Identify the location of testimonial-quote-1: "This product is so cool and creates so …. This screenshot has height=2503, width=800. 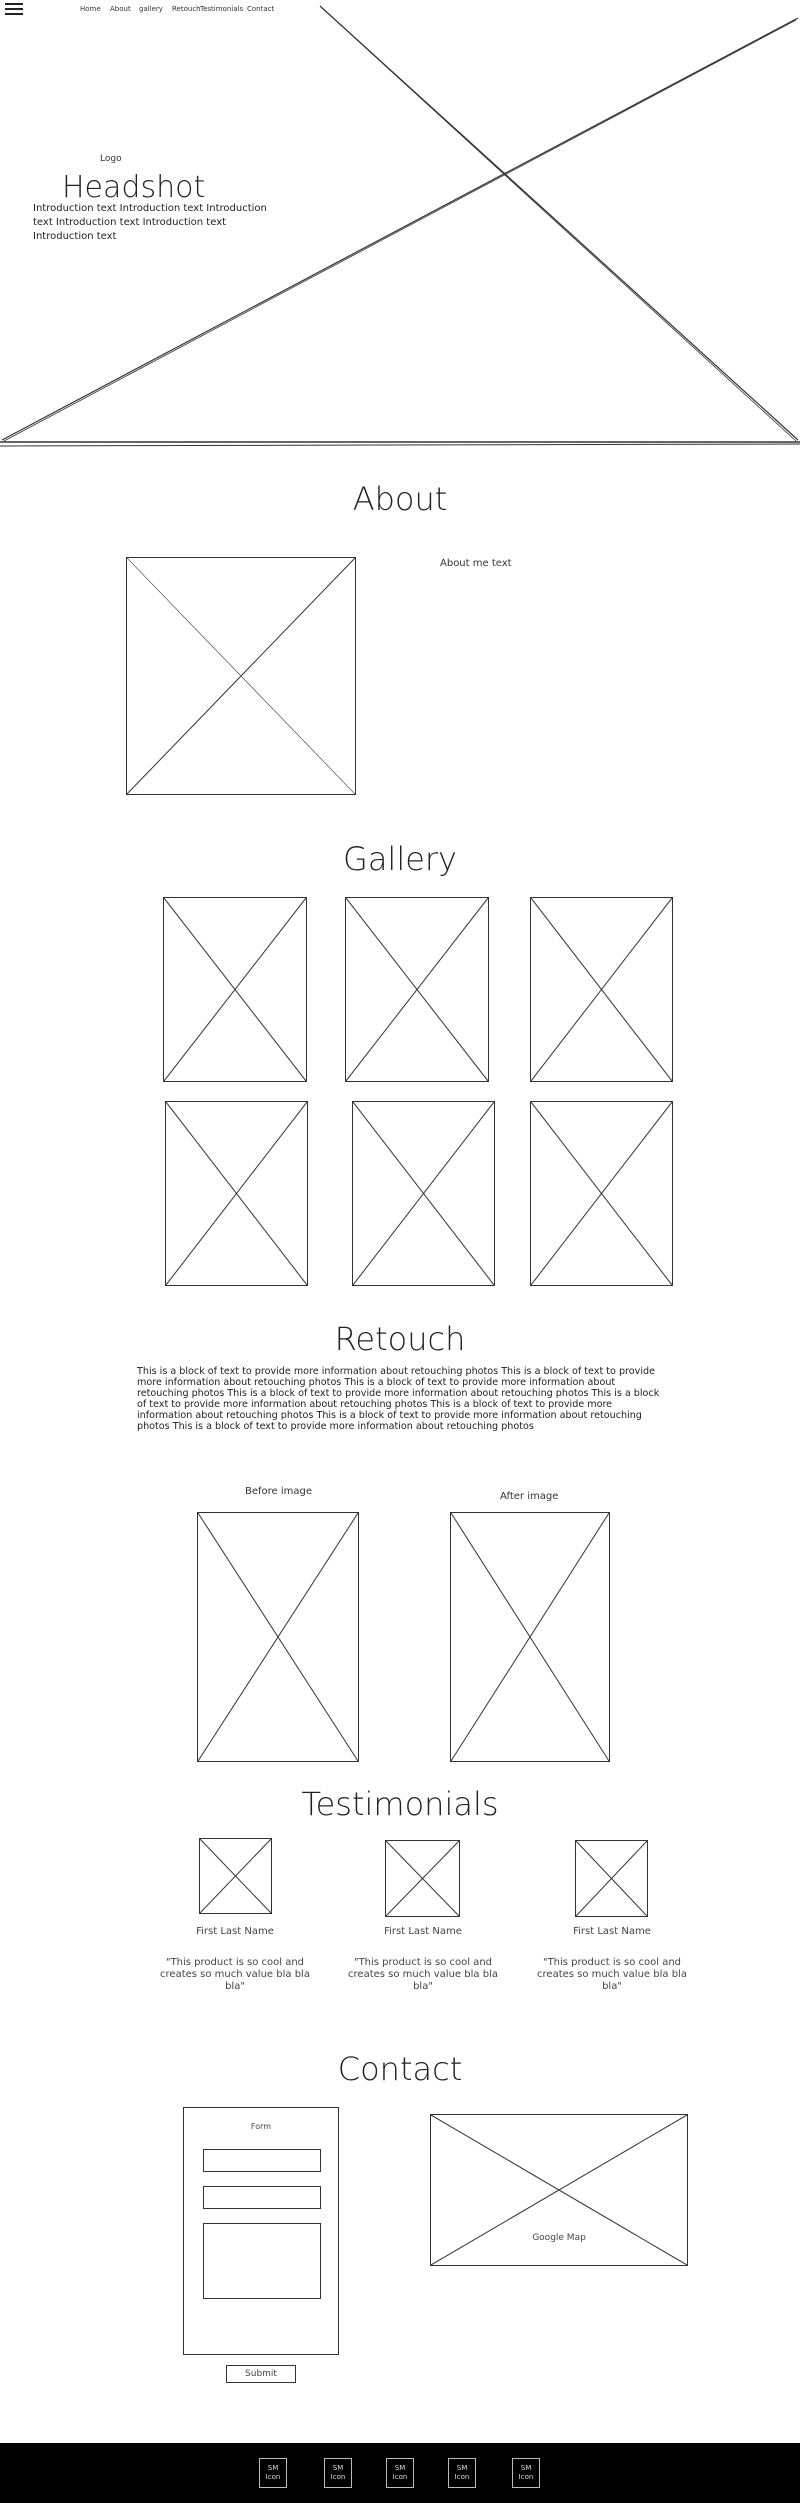
(235, 1974).